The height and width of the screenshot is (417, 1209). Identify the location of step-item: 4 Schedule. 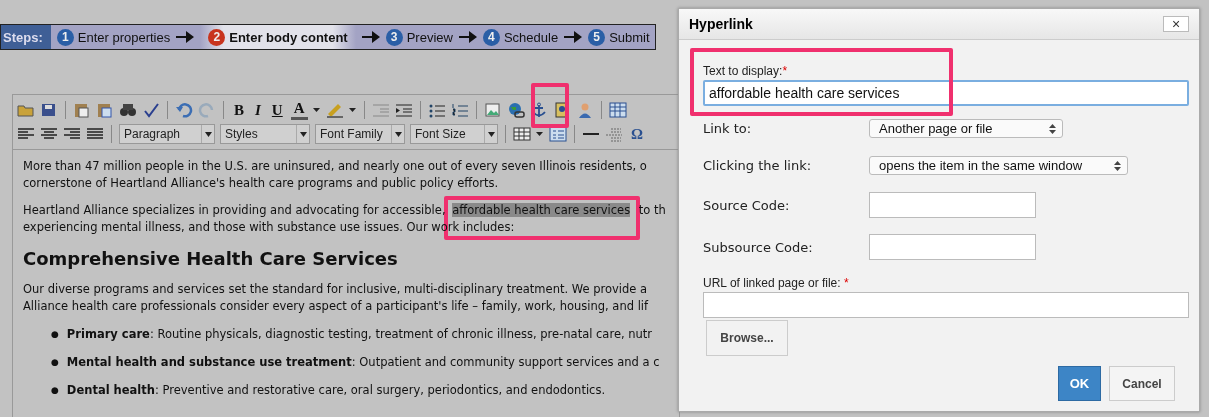
(520, 37).